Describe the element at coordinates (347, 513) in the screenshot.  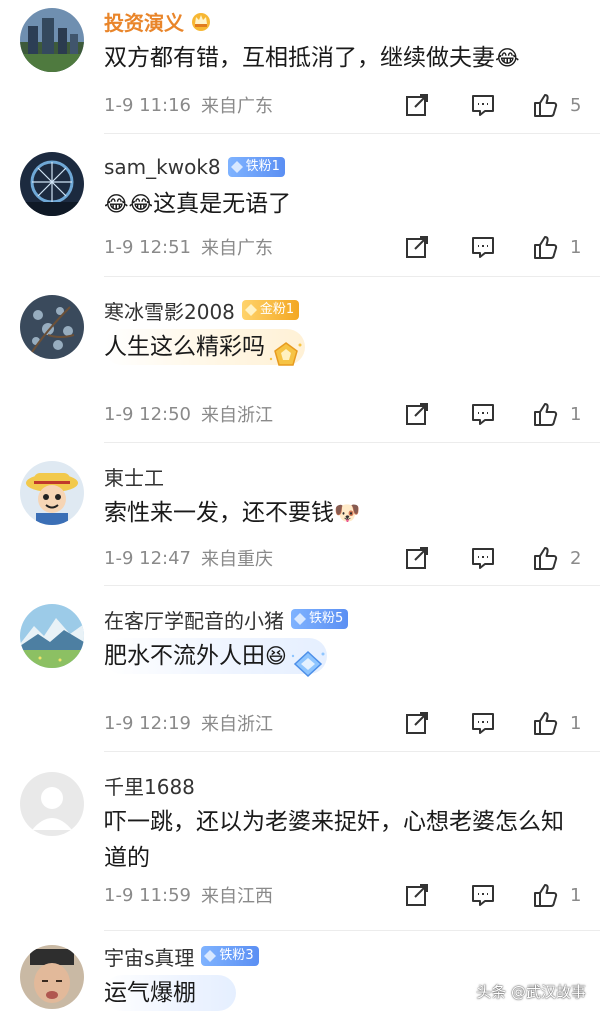
I see `doge-emoji: 🐶` at that location.